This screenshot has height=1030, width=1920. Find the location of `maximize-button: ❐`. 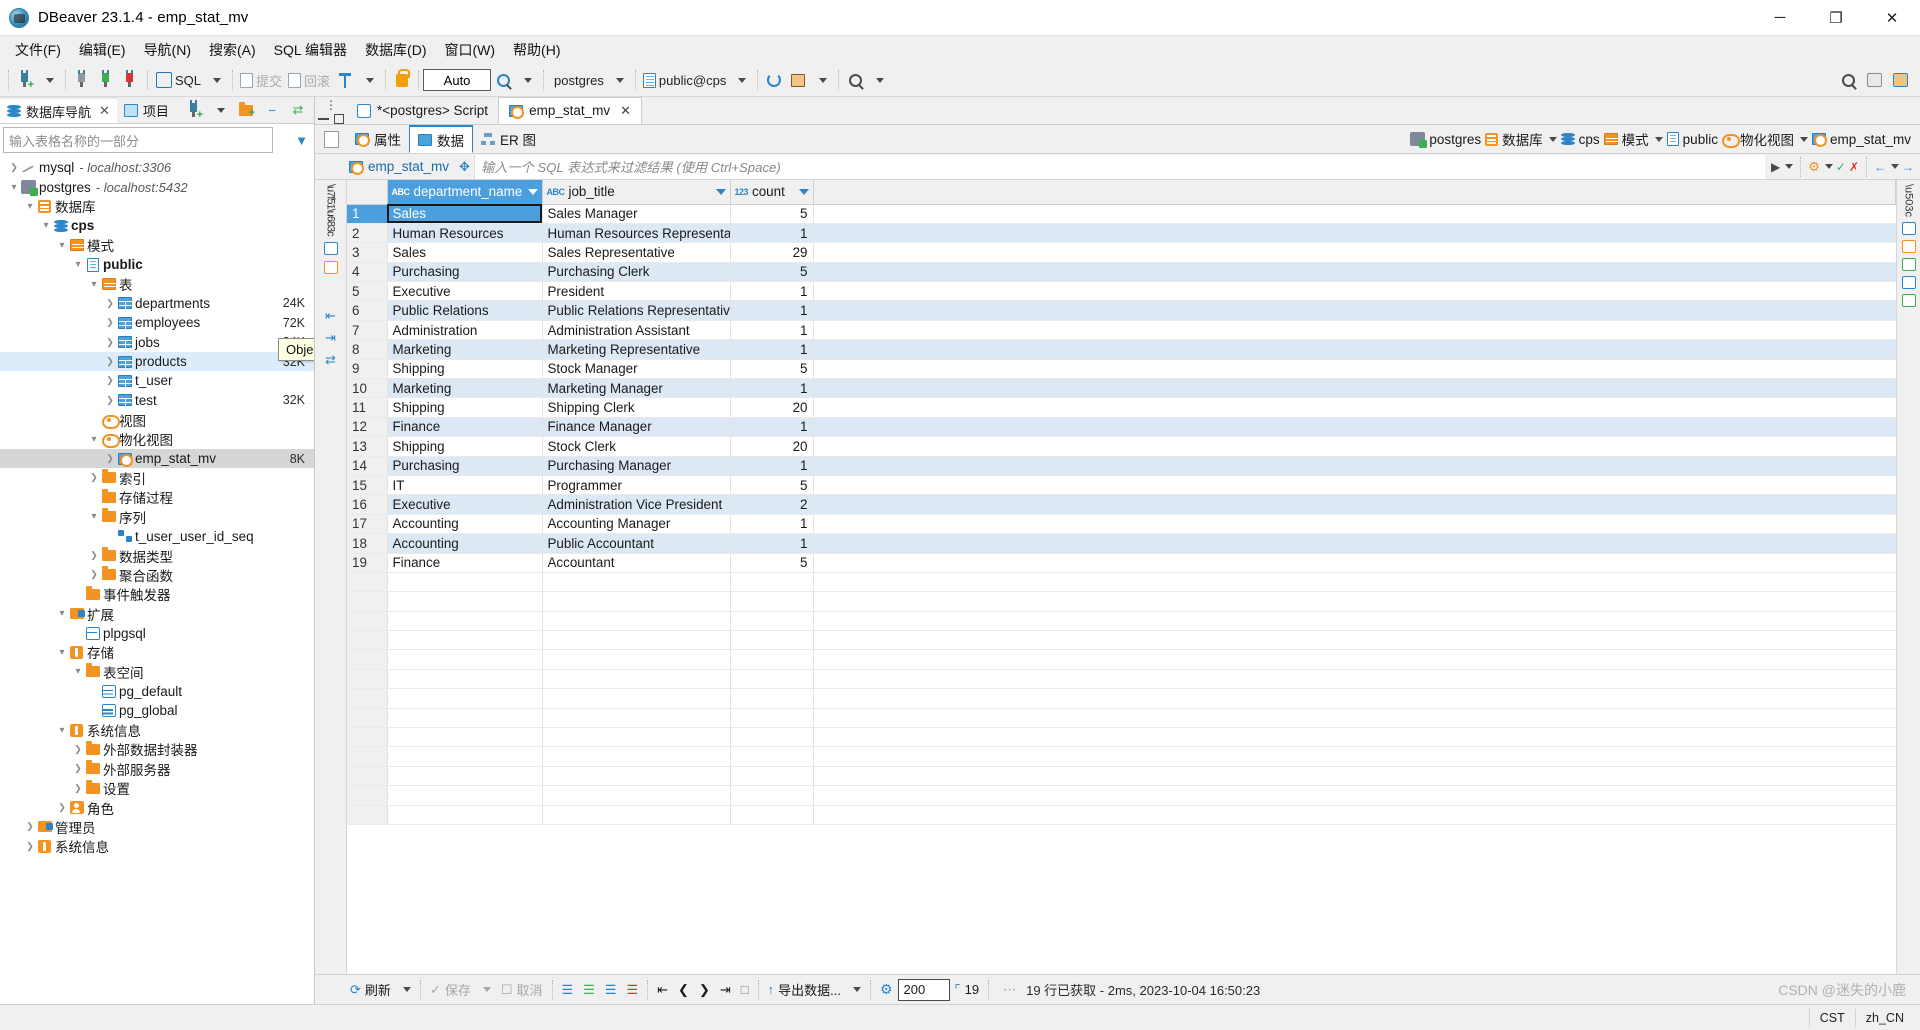

maximize-button: ❐ is located at coordinates (1836, 18).